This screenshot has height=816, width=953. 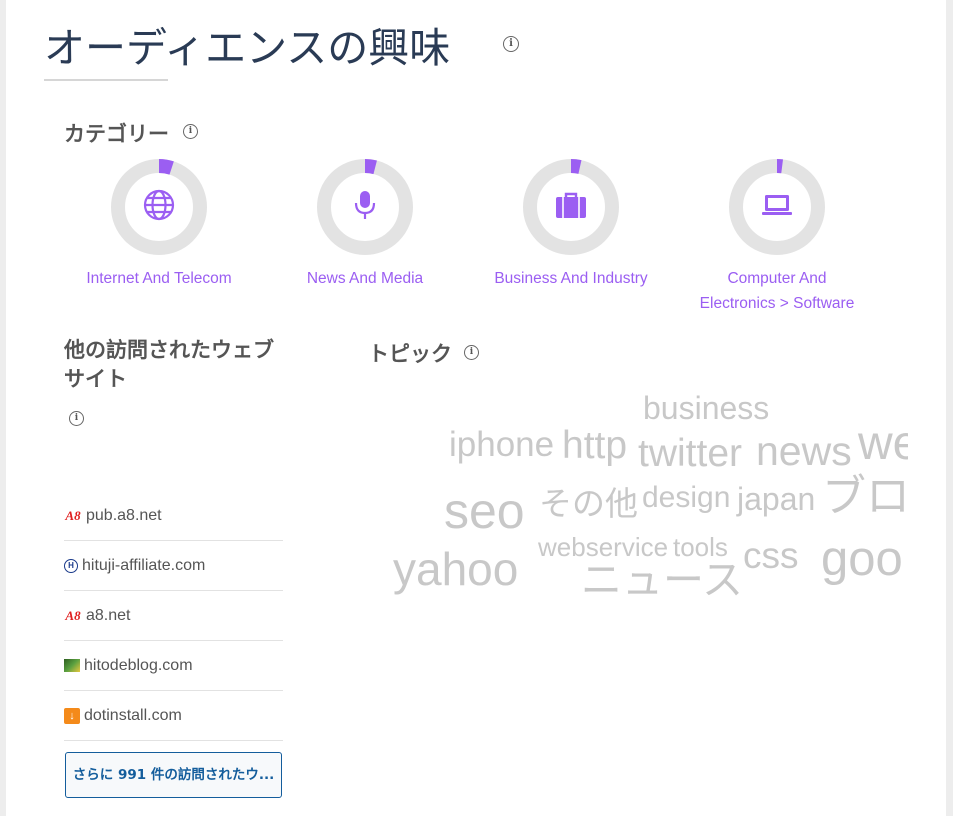 What do you see at coordinates (706, 408) in the screenshot?
I see `topic-word: business` at bounding box center [706, 408].